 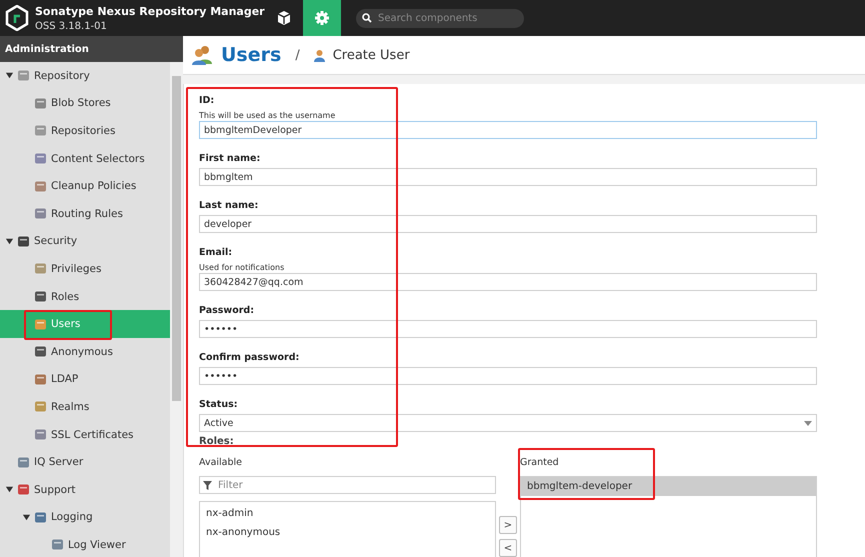 What do you see at coordinates (508, 282) in the screenshot?
I see `input-field: 360428427@qq.com` at bounding box center [508, 282].